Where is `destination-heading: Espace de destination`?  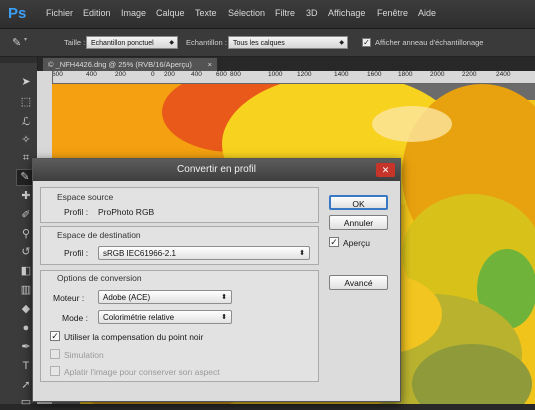 destination-heading: Espace de destination is located at coordinates (99, 235).